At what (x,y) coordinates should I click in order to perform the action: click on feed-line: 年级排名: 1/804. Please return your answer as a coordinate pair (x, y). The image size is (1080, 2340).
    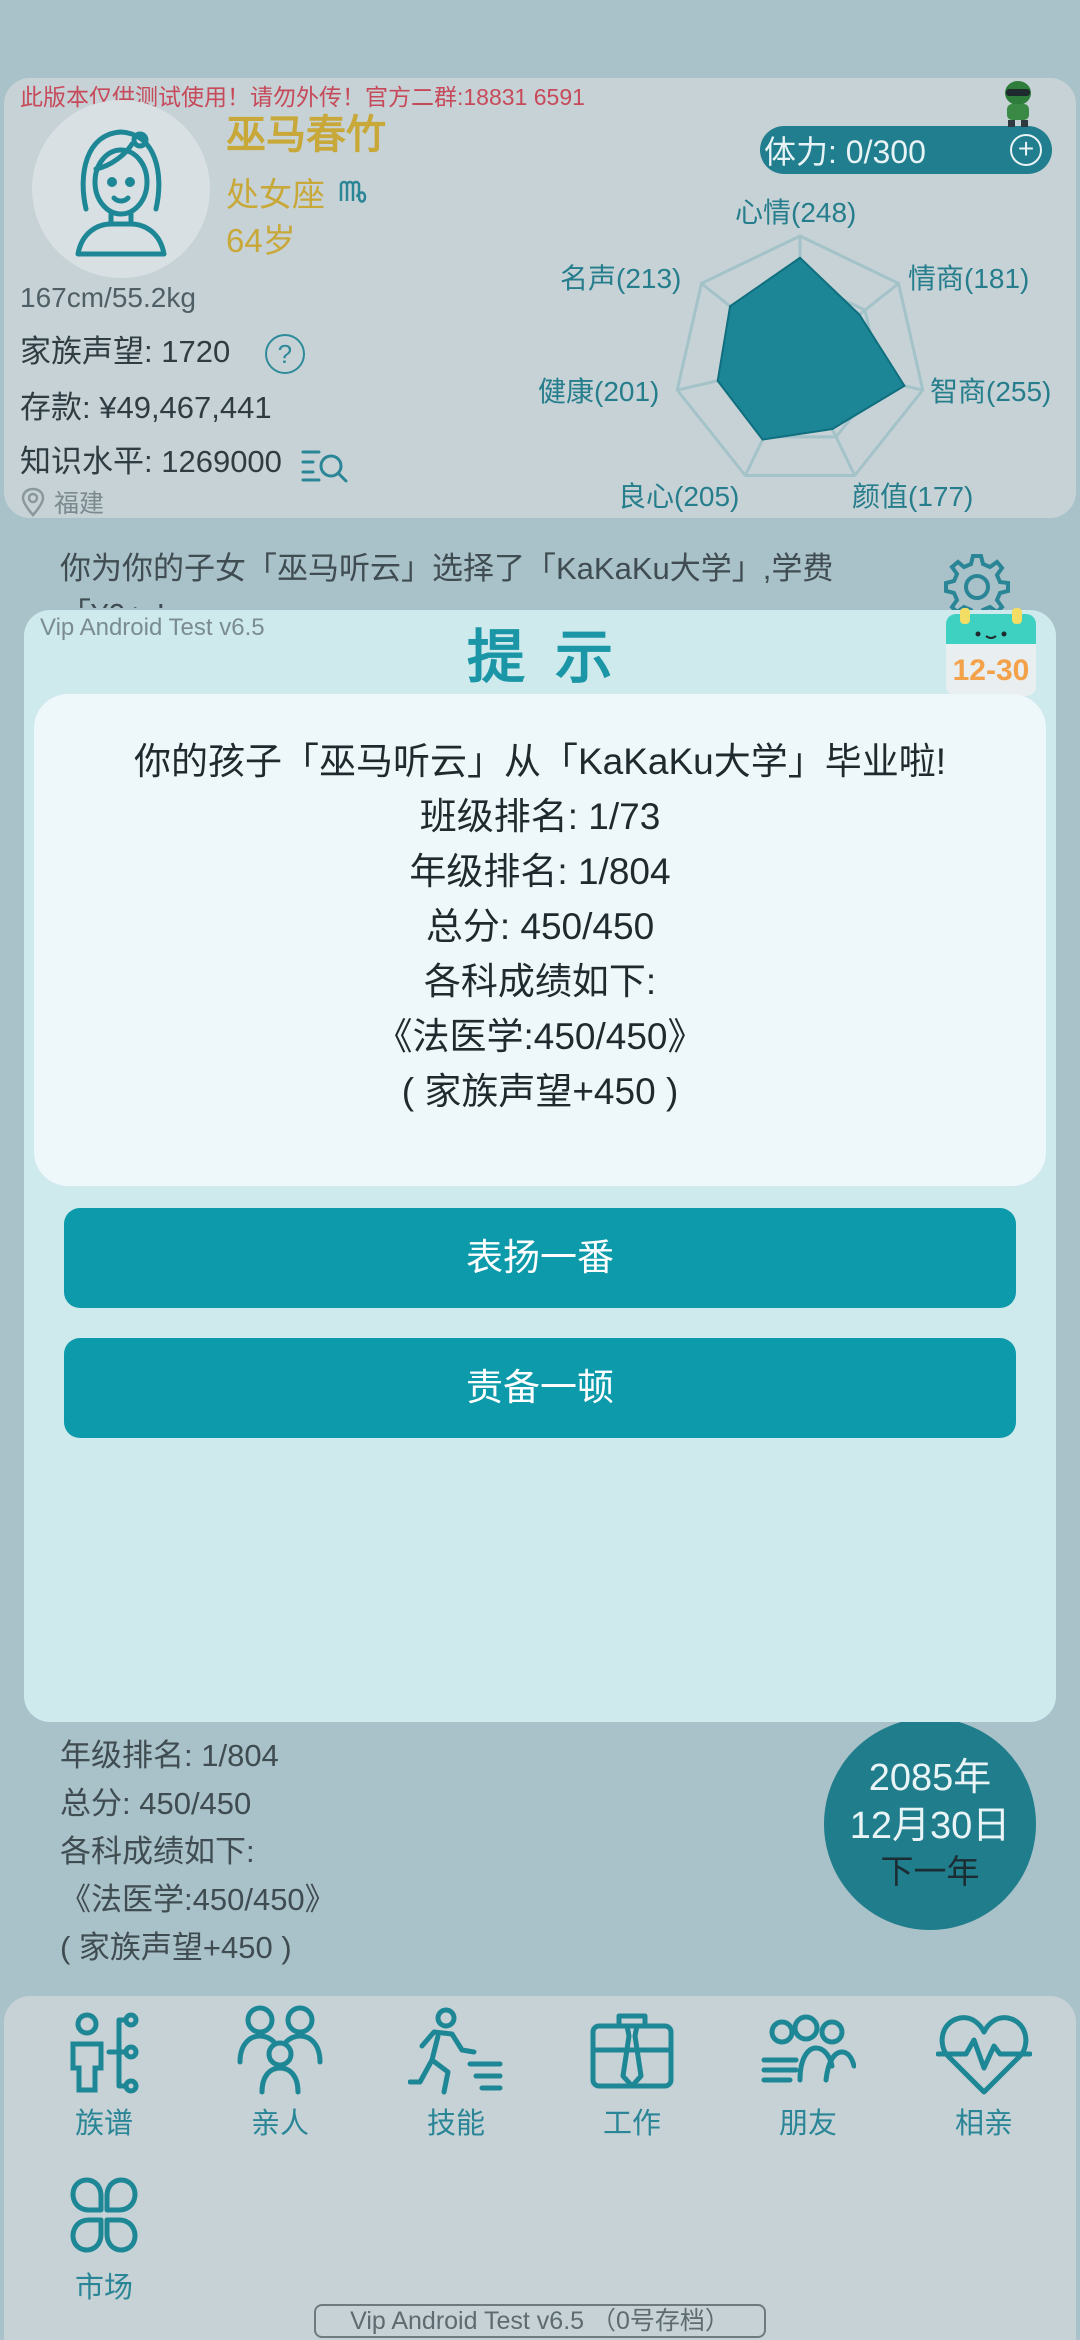
    Looking at the image, I should click on (169, 1755).